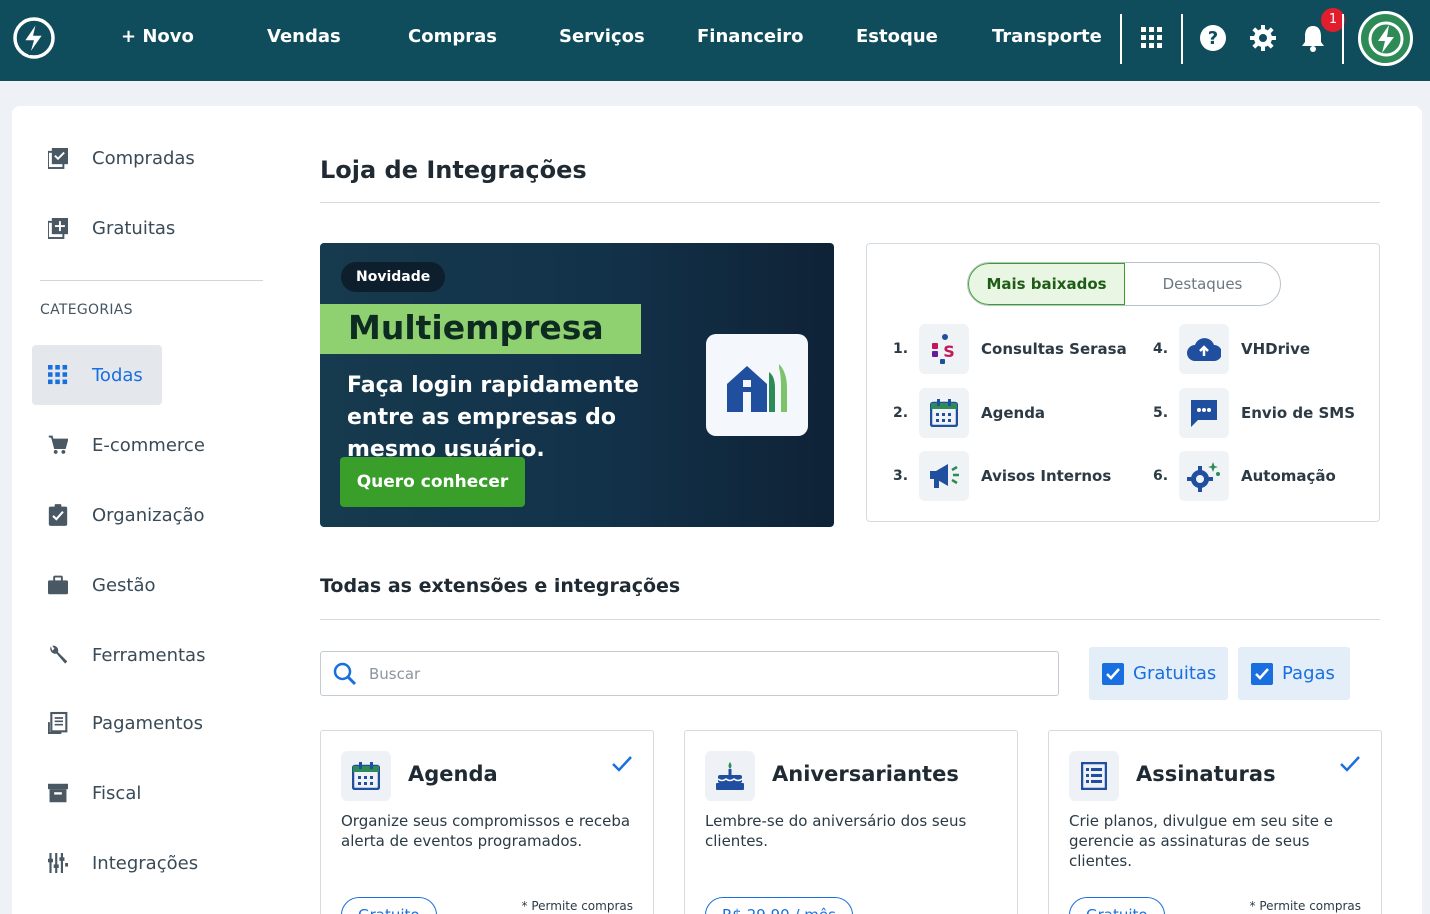 The image size is (1430, 914). I want to click on sidebar-item-label: Integrações, so click(145, 863).